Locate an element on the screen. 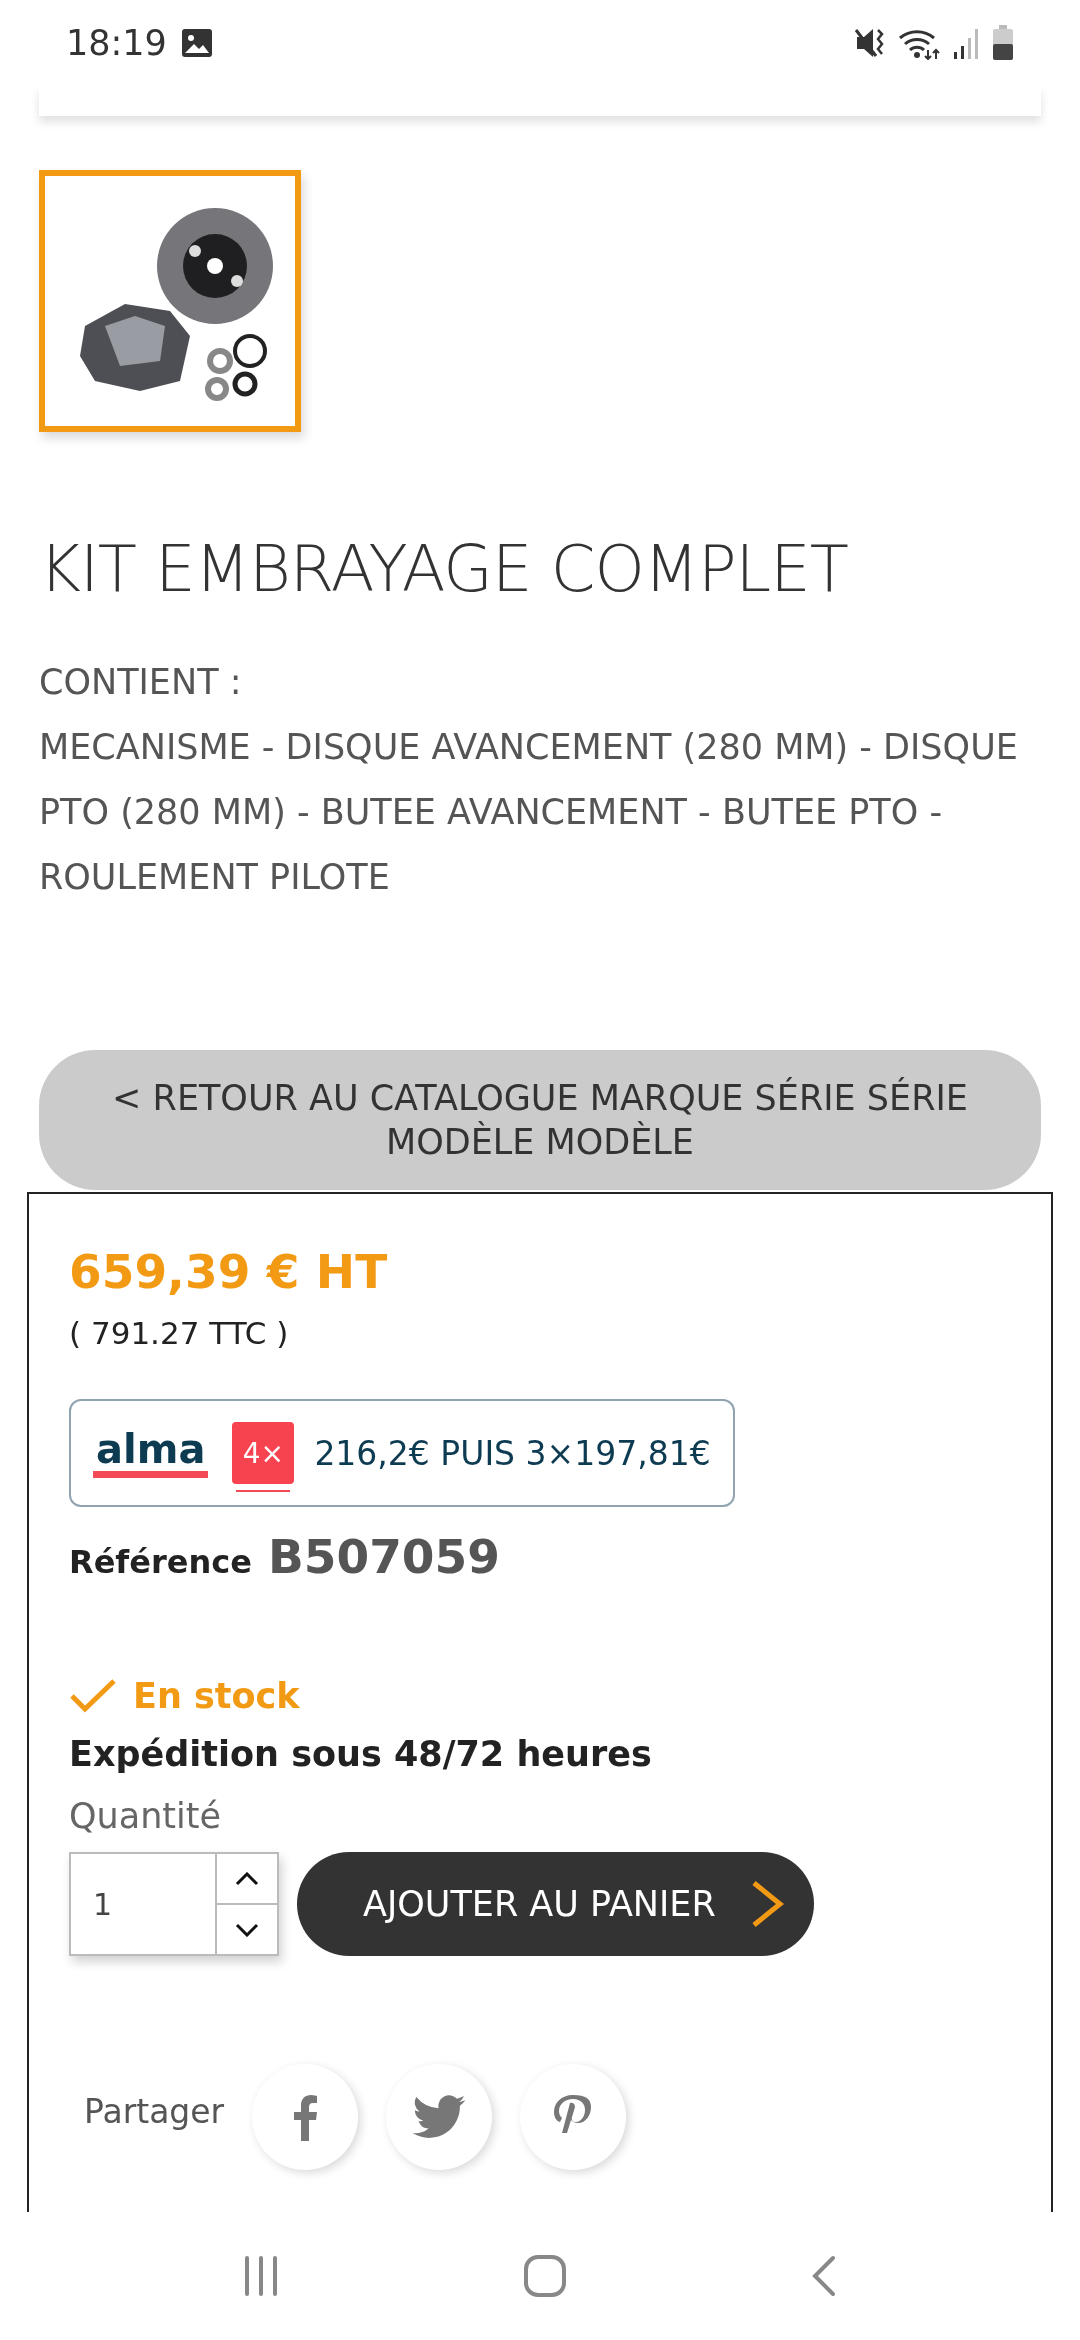 The height and width of the screenshot is (2340, 1080). reference-label: Référence is located at coordinates (160, 1562).